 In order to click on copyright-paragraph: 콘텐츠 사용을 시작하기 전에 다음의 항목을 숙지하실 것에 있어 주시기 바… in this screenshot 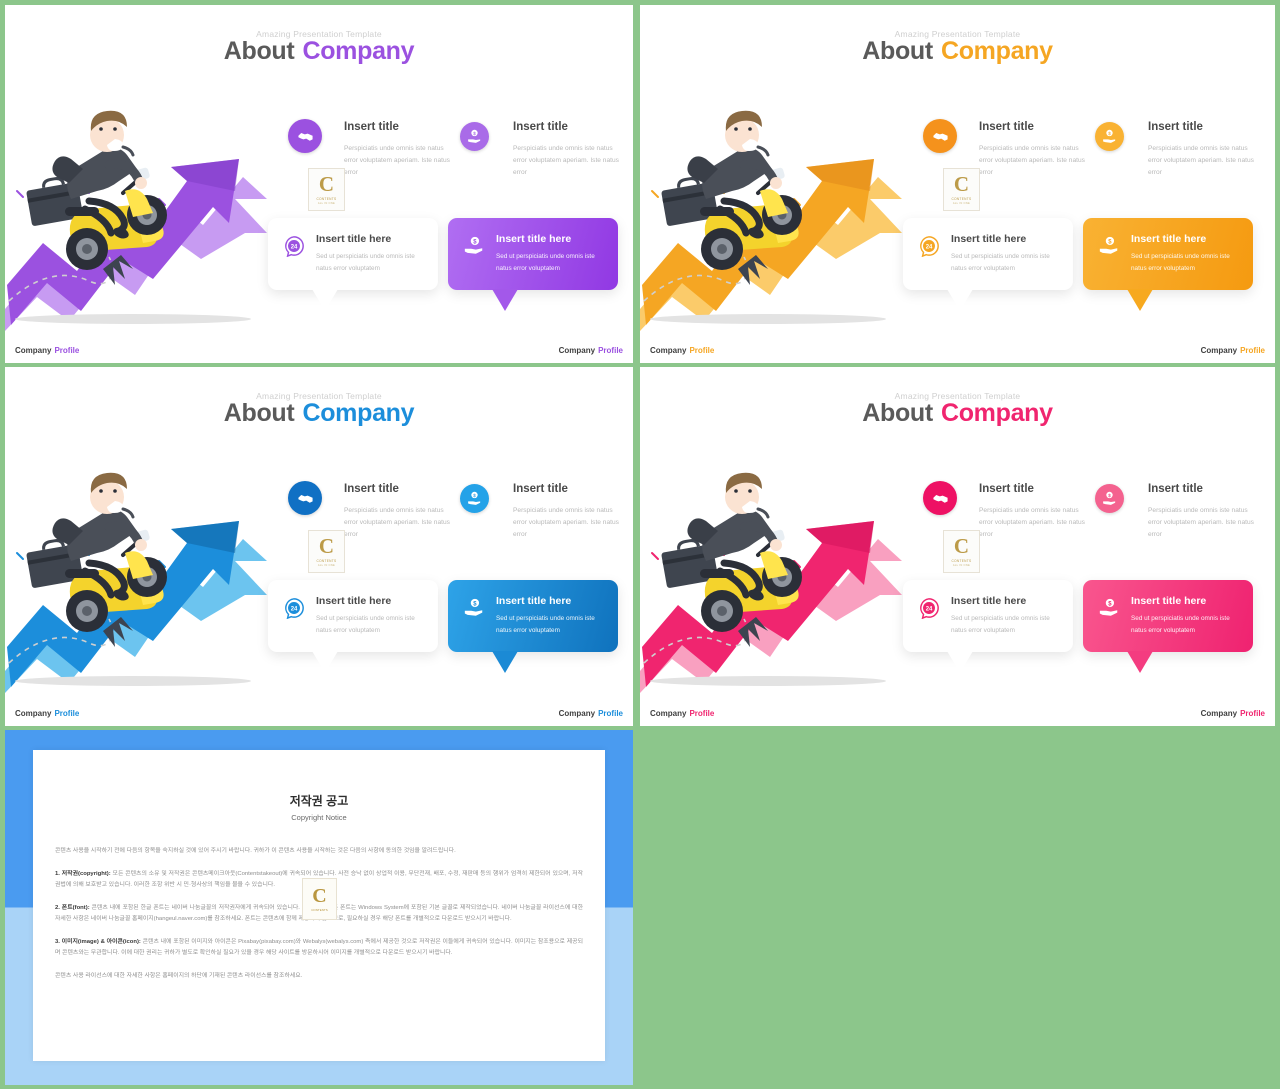, I will do `click(255, 851)`.